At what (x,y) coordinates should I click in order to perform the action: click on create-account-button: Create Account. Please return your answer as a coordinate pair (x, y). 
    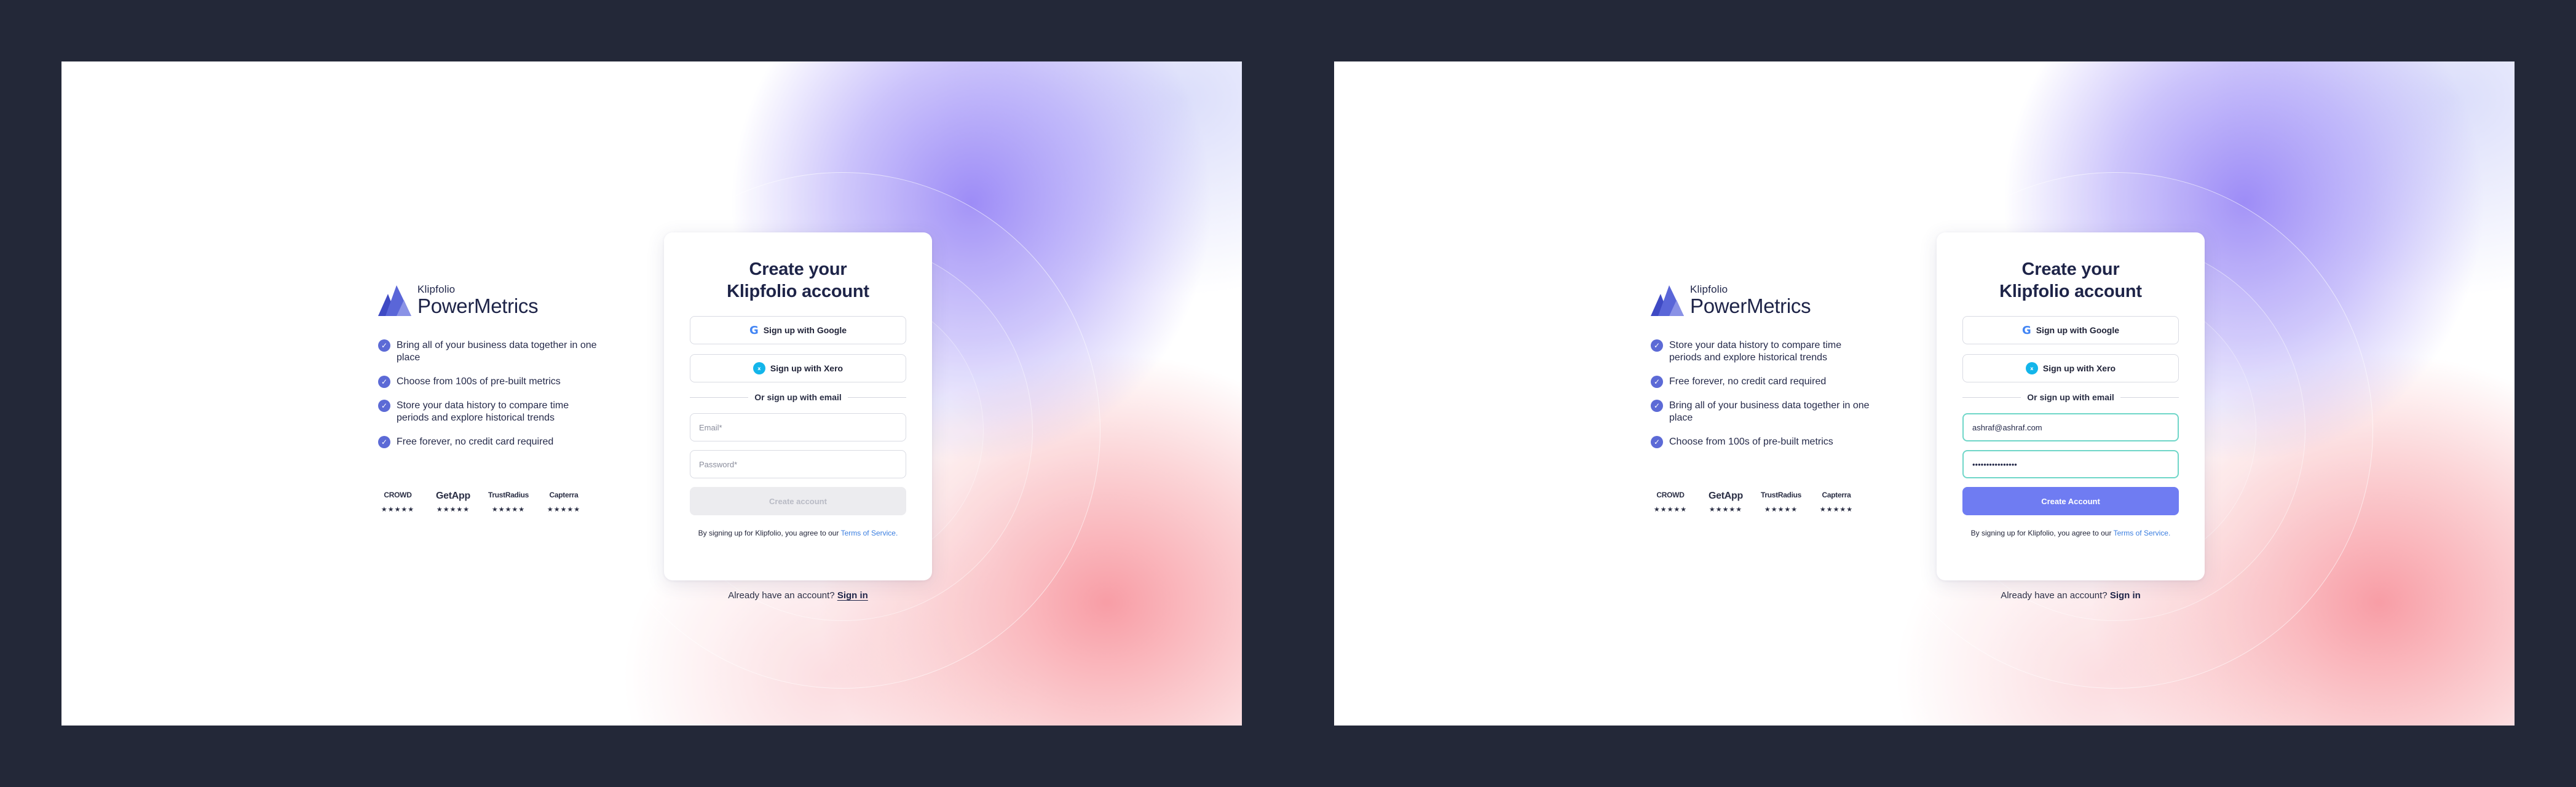
    Looking at the image, I should click on (2070, 501).